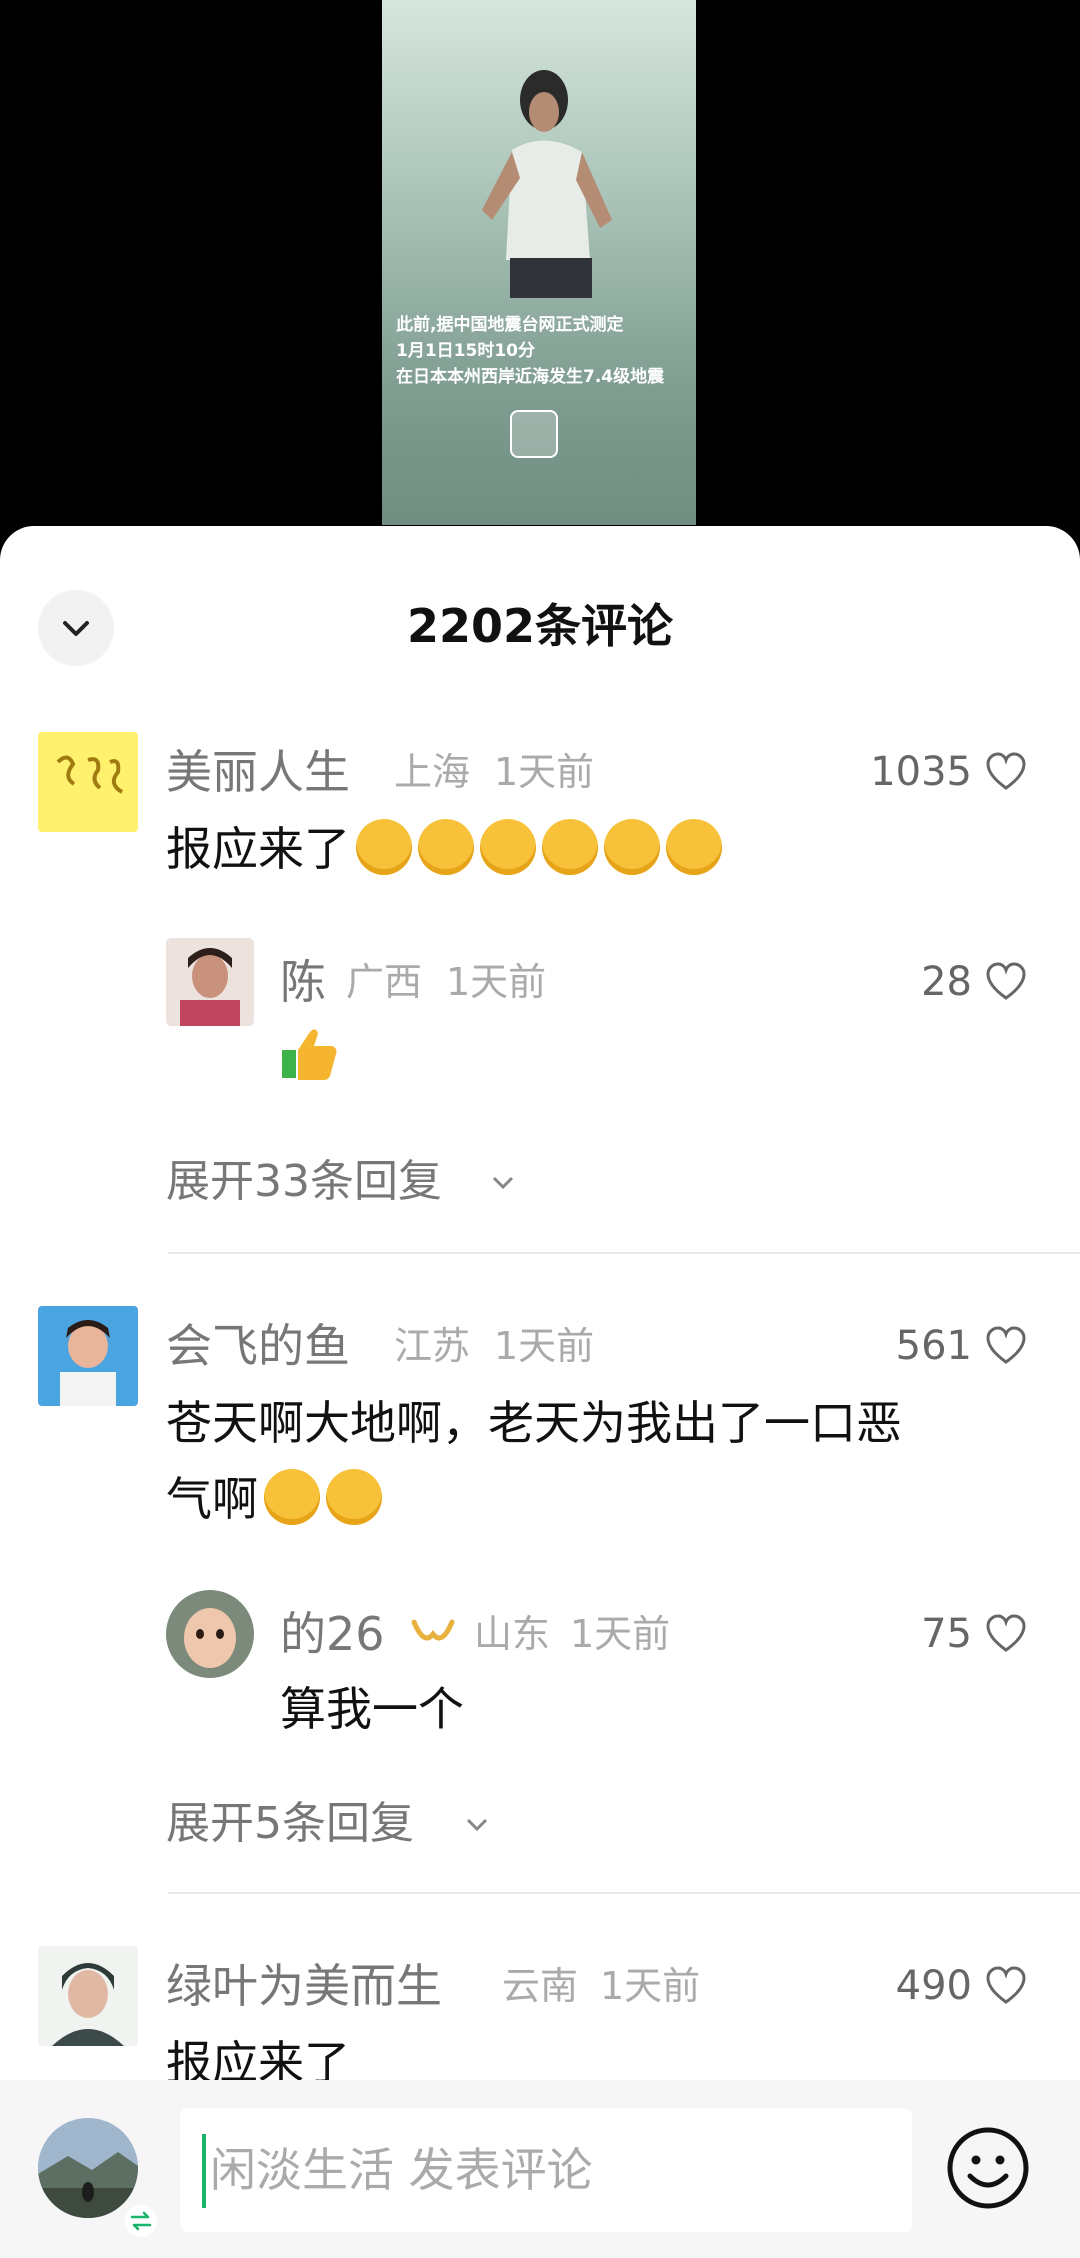 The image size is (1080, 2258). What do you see at coordinates (258, 1346) in the screenshot?
I see `comment-author-name: 会飞的鱼` at bounding box center [258, 1346].